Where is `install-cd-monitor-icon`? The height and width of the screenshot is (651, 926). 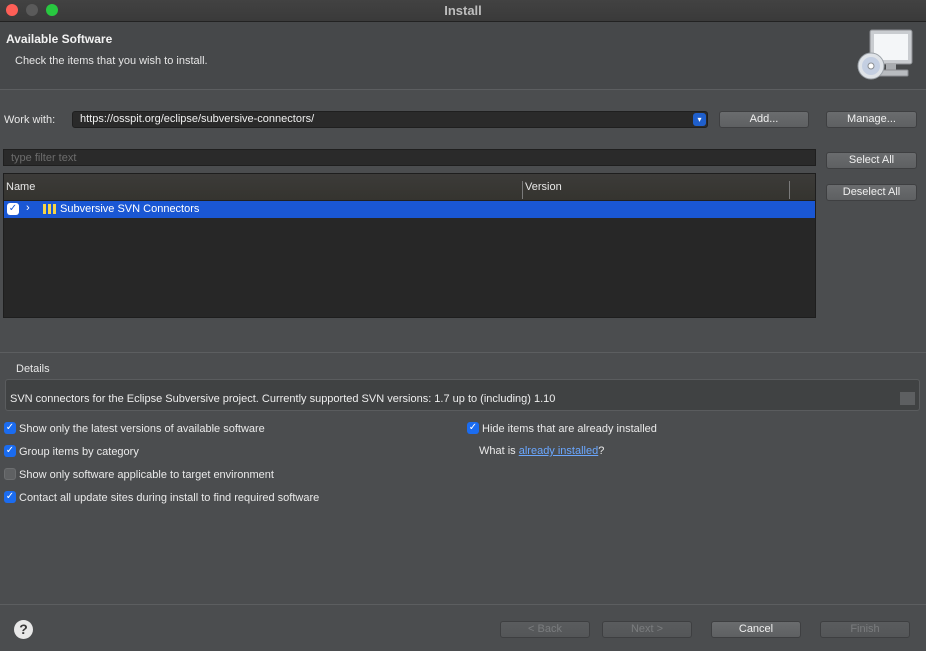 install-cd-monitor-icon is located at coordinates (885, 54).